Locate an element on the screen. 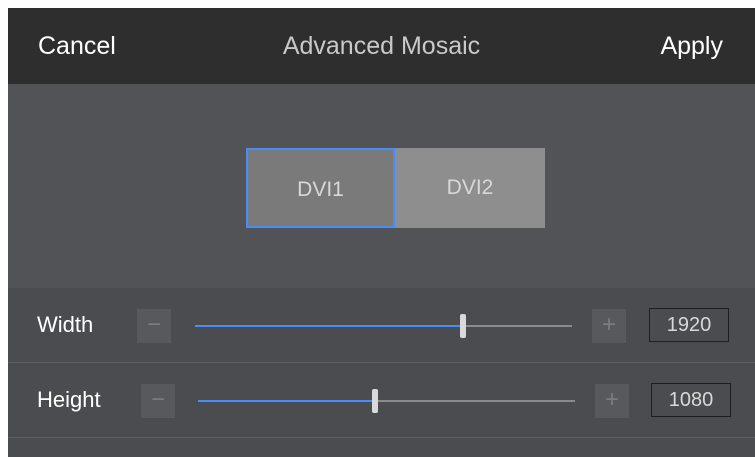 The image size is (755, 457). dialog-footer is located at coordinates (381, 447).